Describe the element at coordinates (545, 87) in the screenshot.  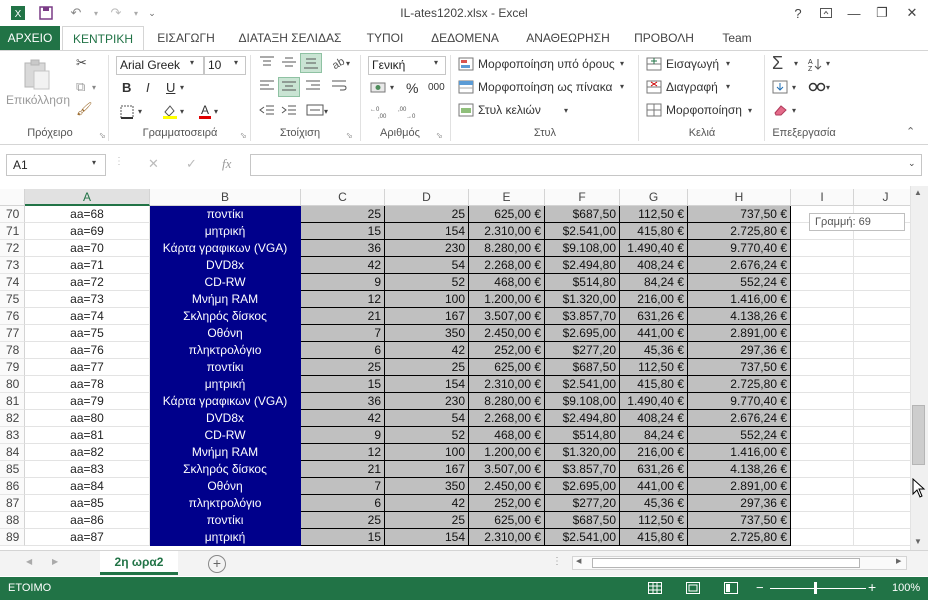
I see `format-as-table-button: Μορφοποίηση ως πίνακα` at that location.